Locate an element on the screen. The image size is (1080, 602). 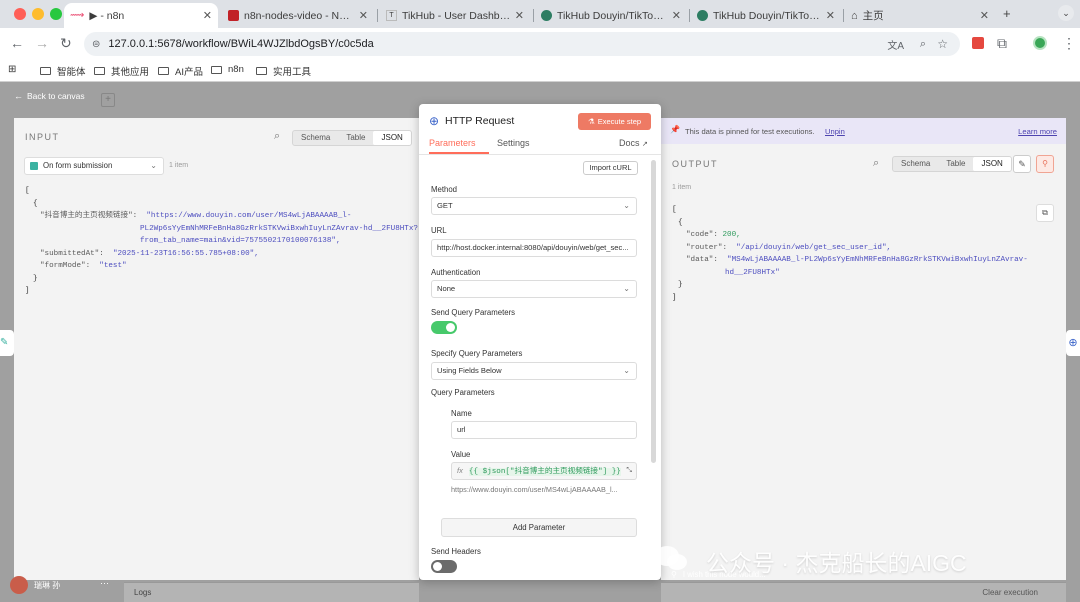
clear-execution-button: Clear execution is located at coordinates (1010, 592).